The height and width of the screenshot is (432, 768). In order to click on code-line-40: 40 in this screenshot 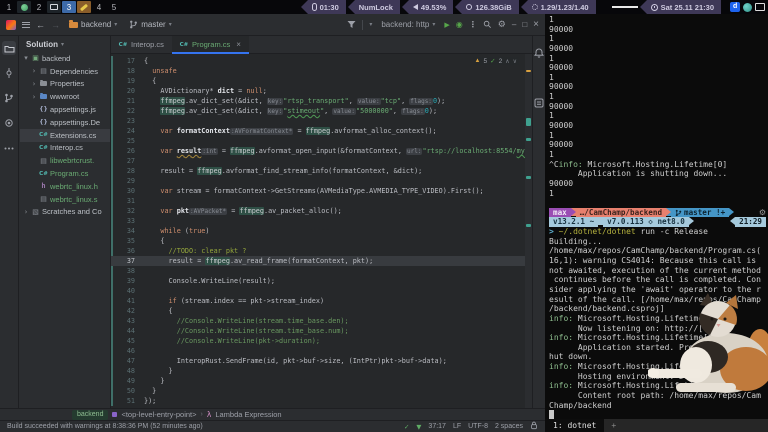, I will do `click(318, 291)`.